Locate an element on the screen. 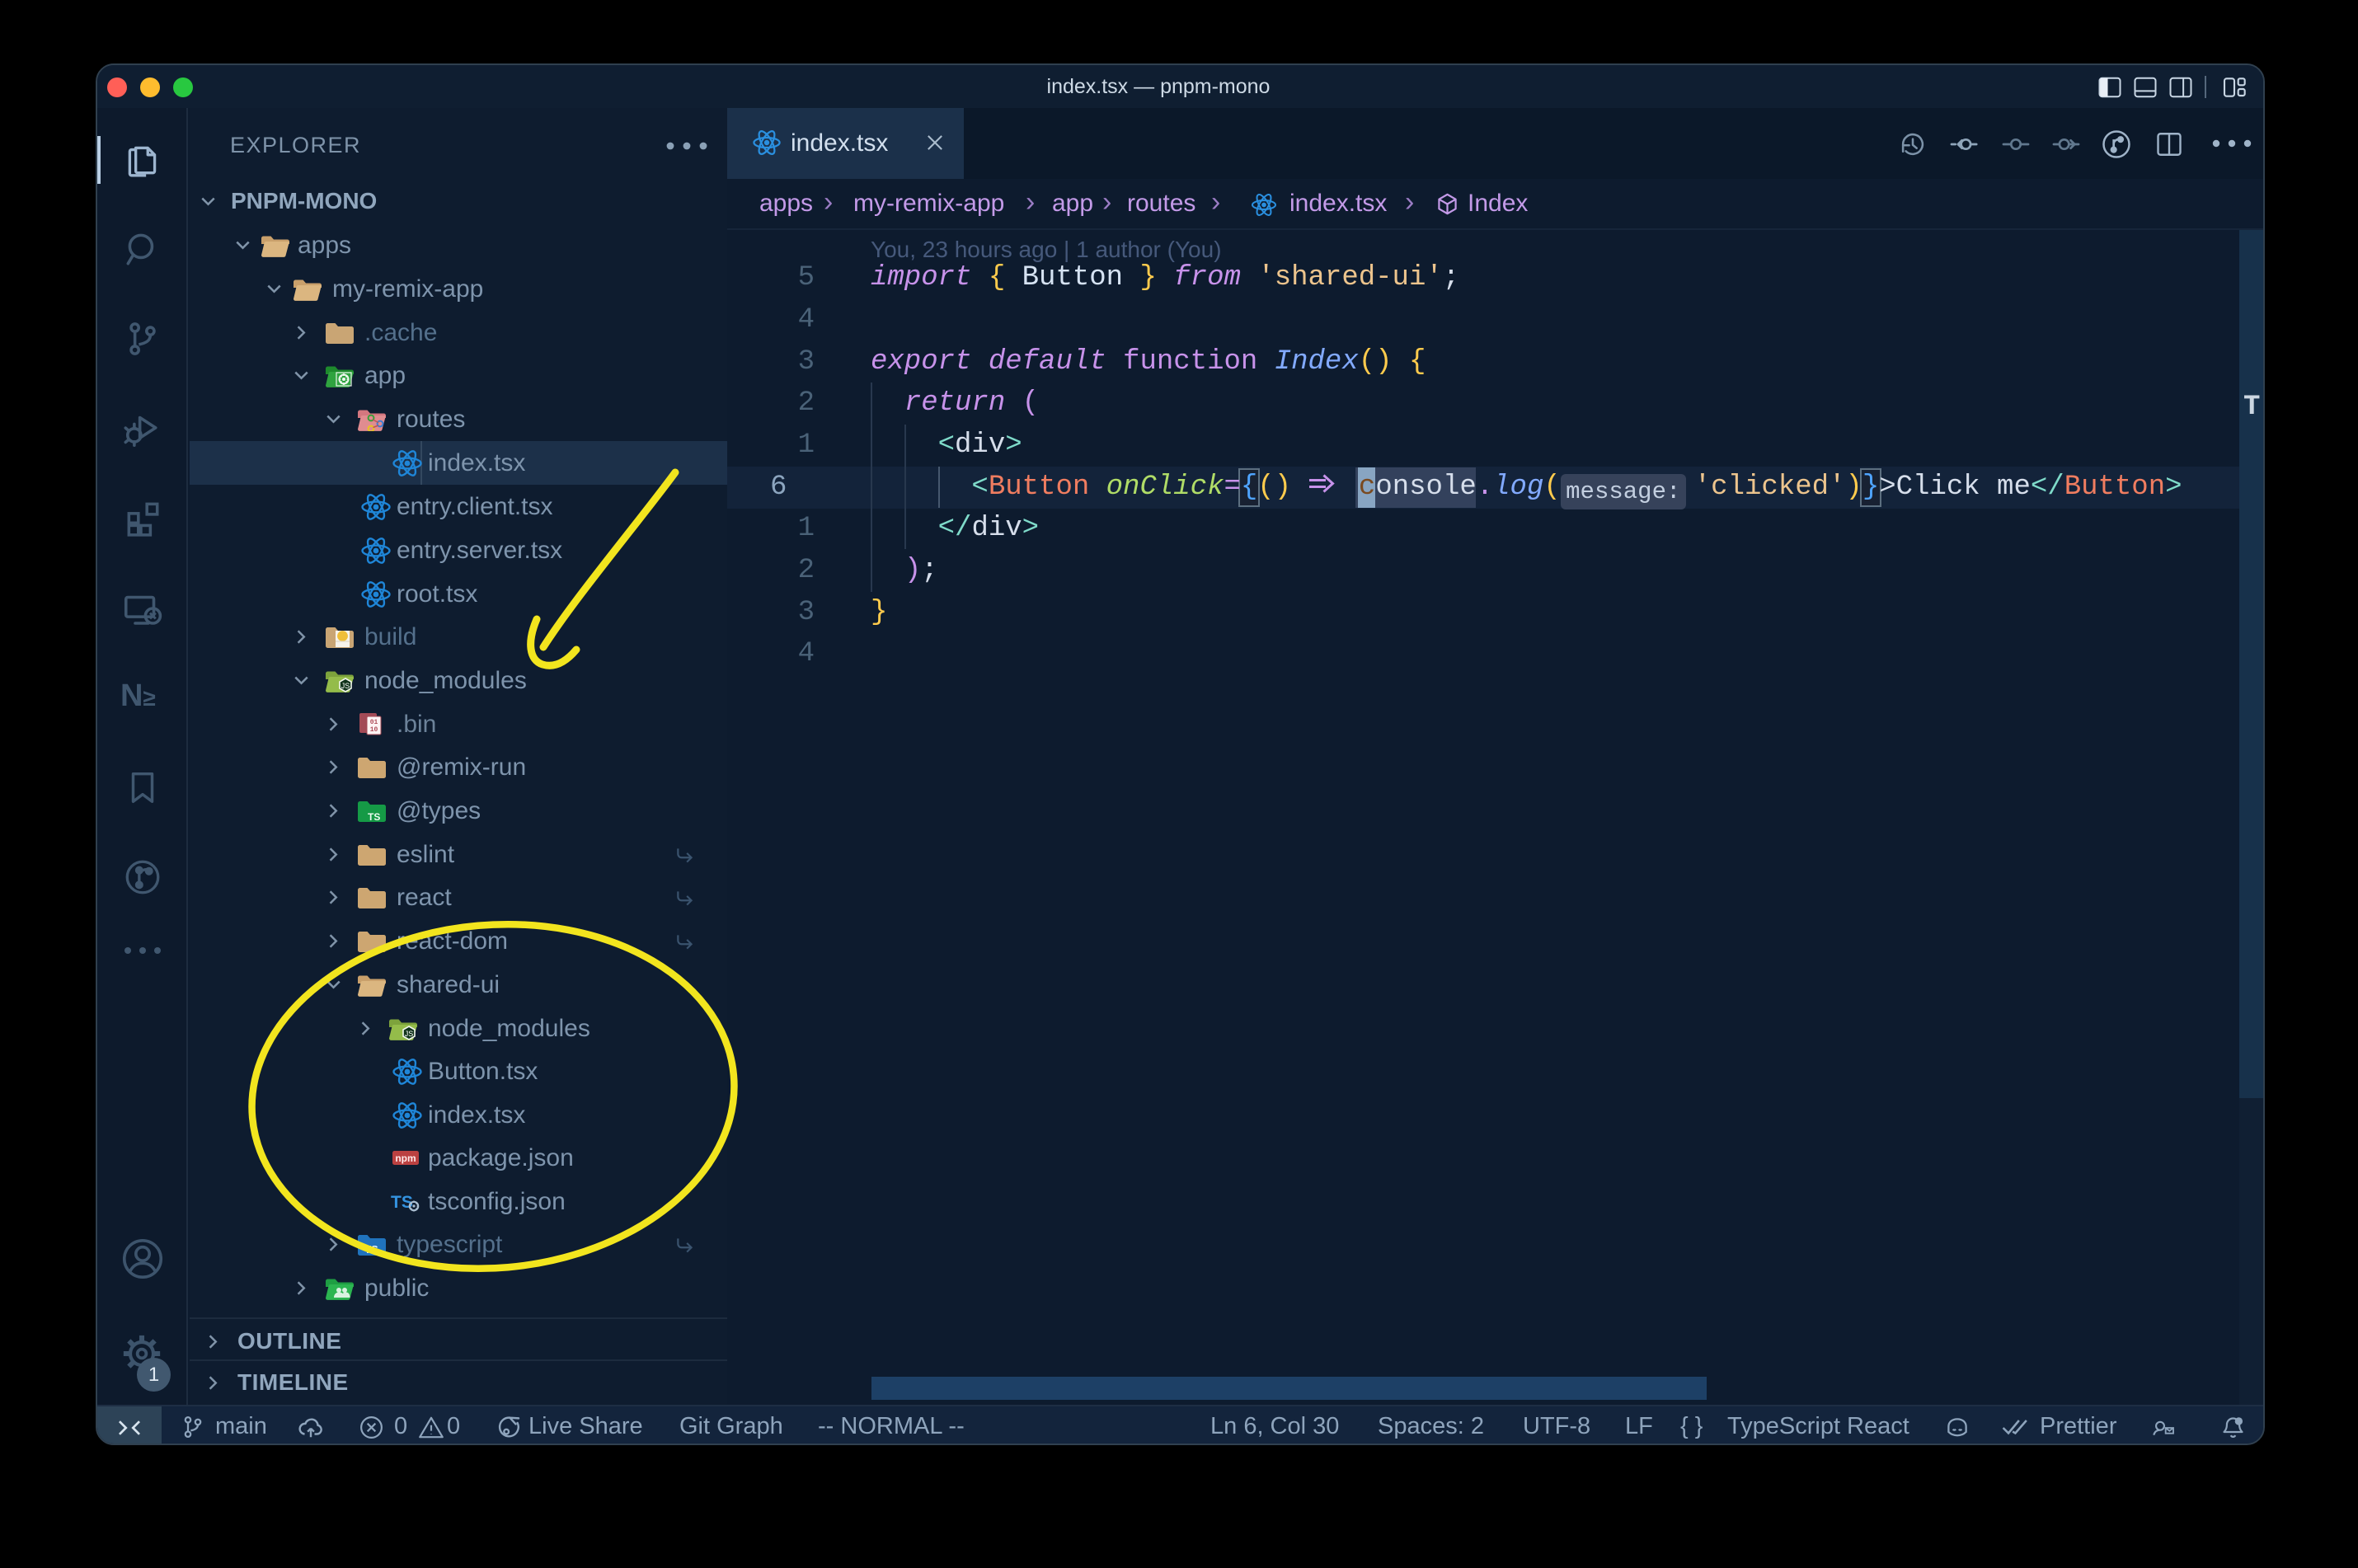  svg-text: npm is located at coordinates (406, 1158).